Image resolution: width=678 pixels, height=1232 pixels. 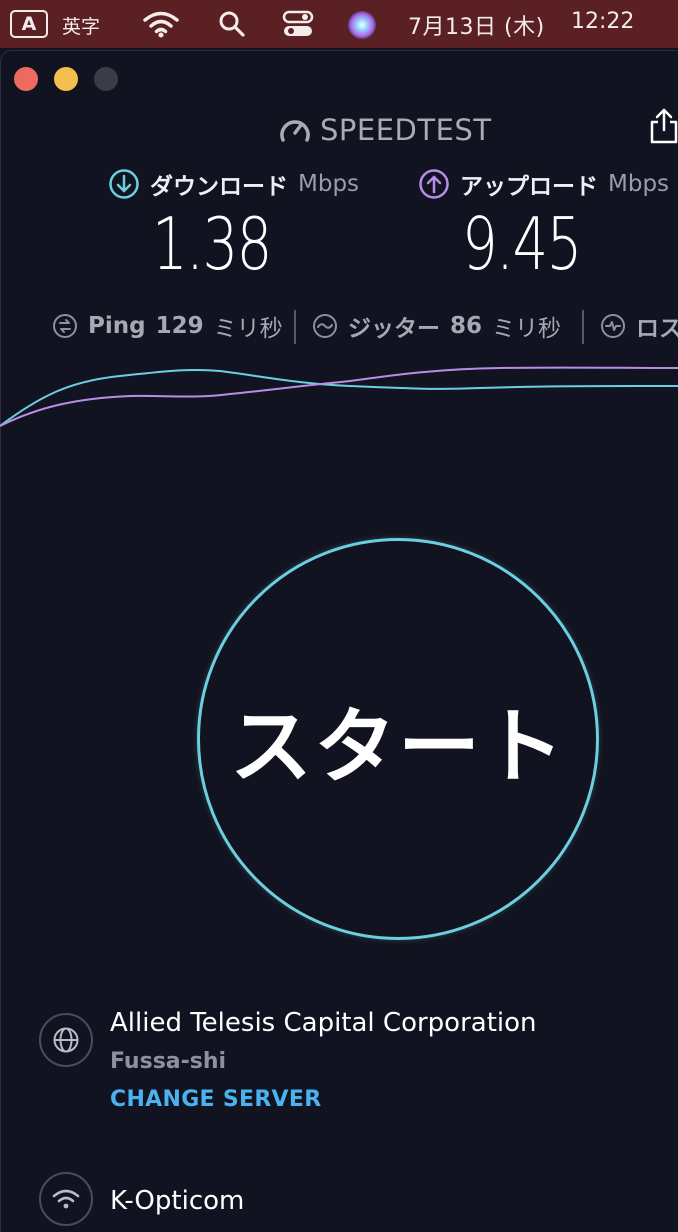 What do you see at coordinates (161, 24) in the screenshot?
I see `wifi-icon` at bounding box center [161, 24].